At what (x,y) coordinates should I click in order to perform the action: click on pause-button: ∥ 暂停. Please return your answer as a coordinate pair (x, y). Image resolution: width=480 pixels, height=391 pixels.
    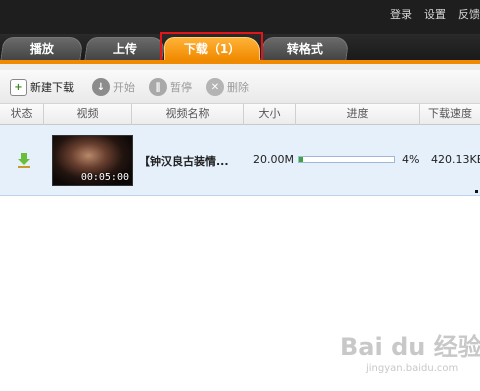
    Looking at the image, I should click on (170, 87).